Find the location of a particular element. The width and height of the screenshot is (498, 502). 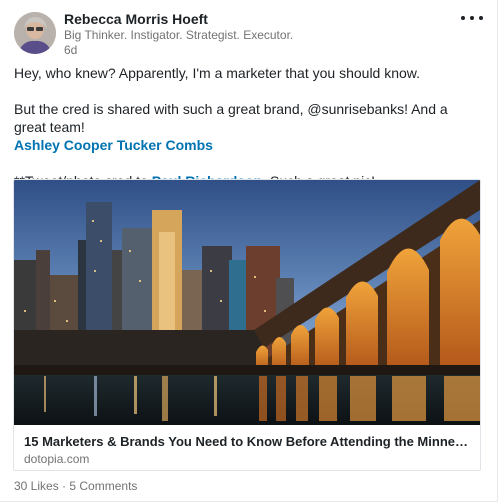

likes-count: 30 Likes is located at coordinates (36, 486).